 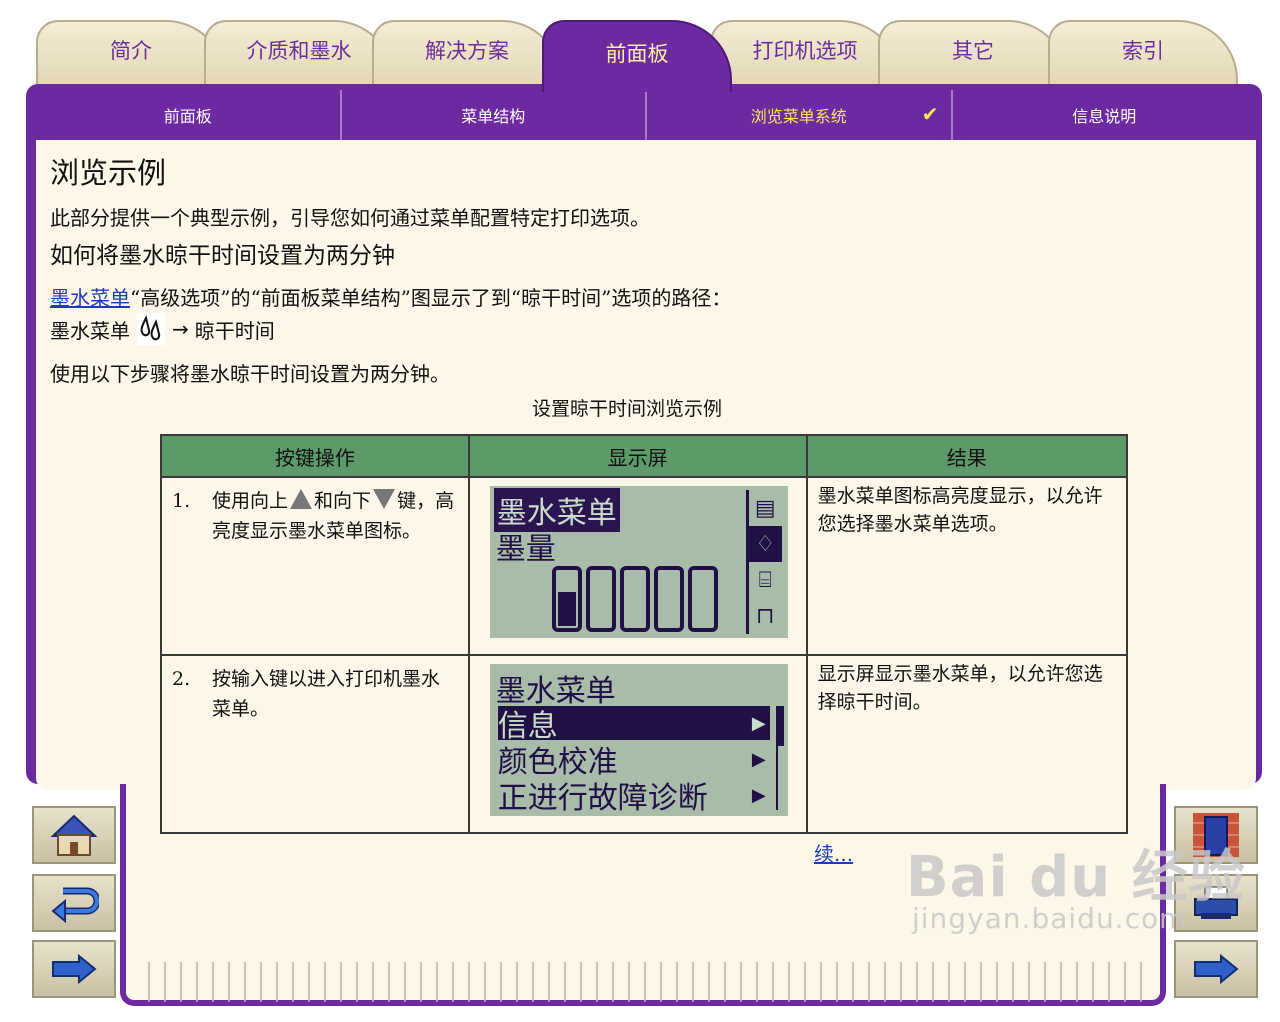 I want to click on lcd-menu-item-troubleshooting: 正进行故障诊断 ▶, so click(x=634, y=797).